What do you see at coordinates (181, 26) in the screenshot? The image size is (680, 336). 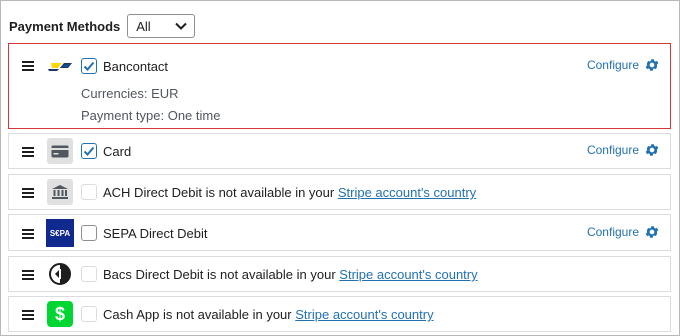 I see `chevron-down-icon` at bounding box center [181, 26].